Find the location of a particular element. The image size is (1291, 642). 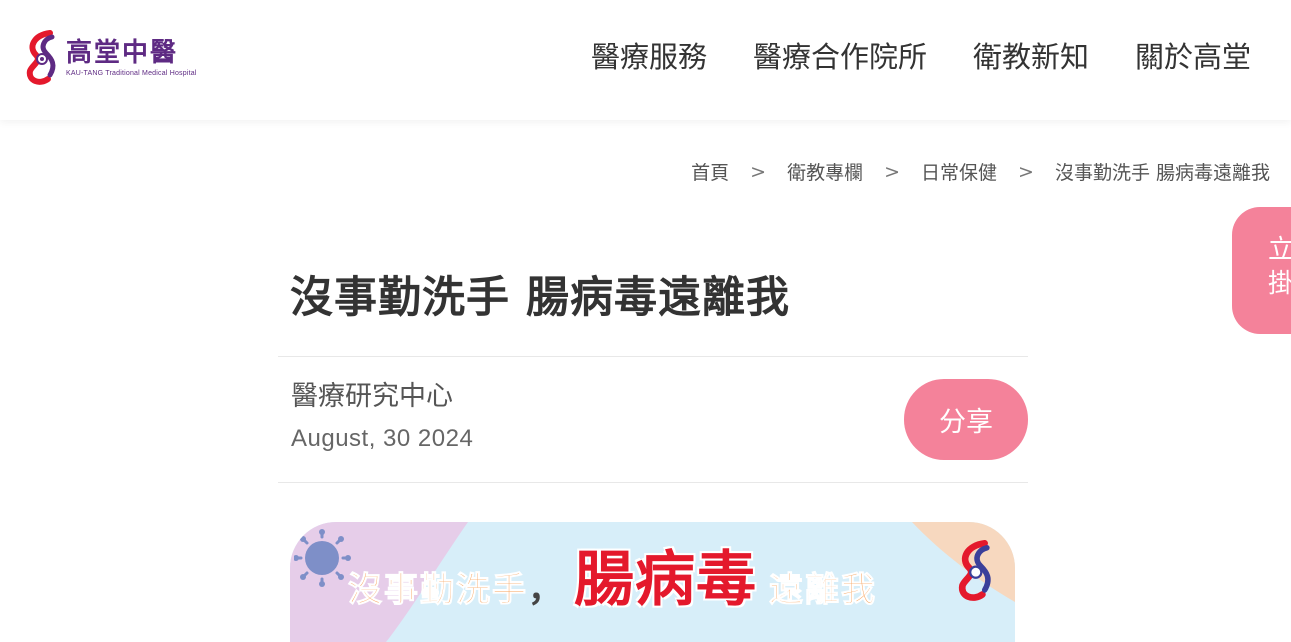

breadcrumb: 首頁 > 衛教專欄 > 日常保健 > 沒事勤洗手 腸病毒遠離我 is located at coordinates (980, 171).